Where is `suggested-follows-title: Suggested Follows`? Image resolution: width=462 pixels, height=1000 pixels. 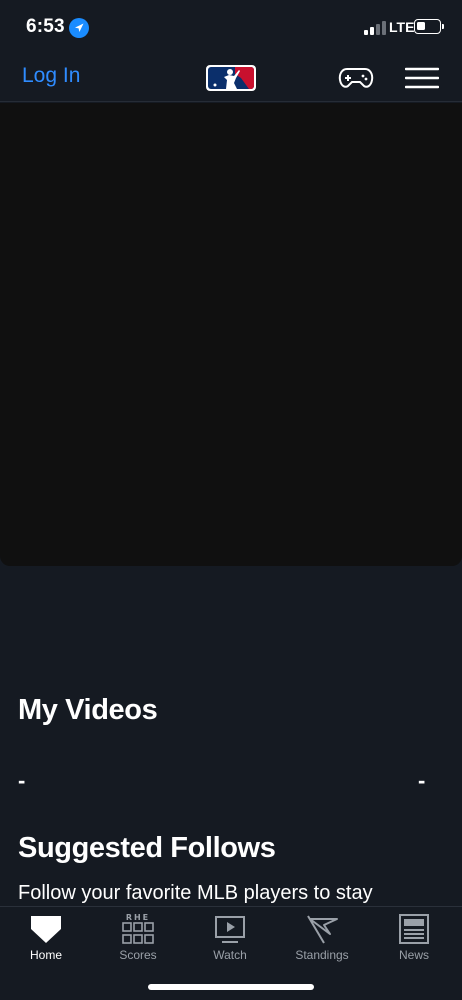
suggested-follows-title: Suggested Follows is located at coordinates (147, 848).